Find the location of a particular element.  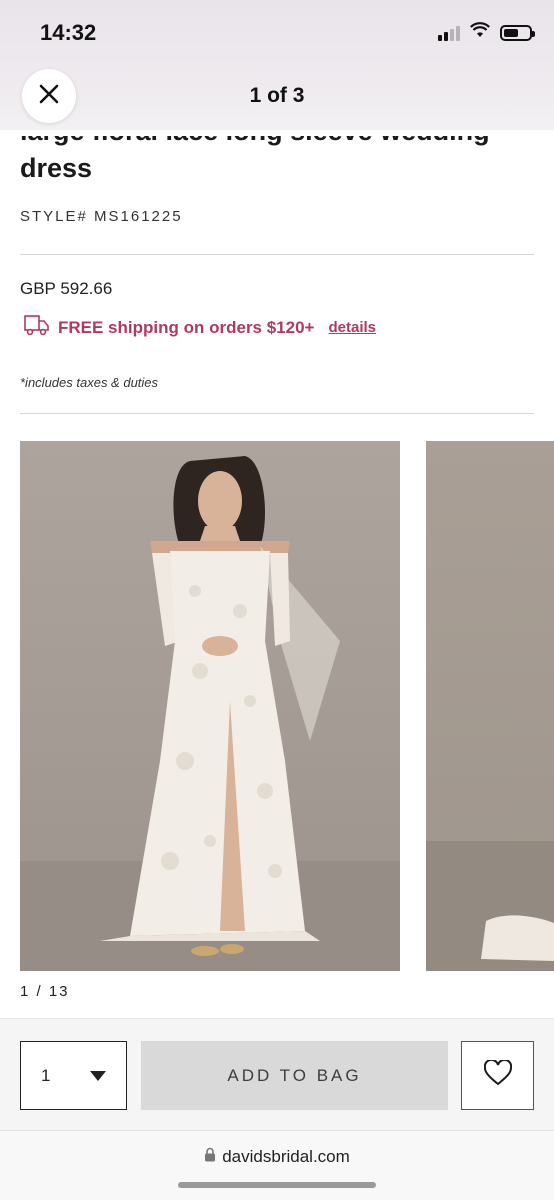

home-indicator is located at coordinates (277, 1185).